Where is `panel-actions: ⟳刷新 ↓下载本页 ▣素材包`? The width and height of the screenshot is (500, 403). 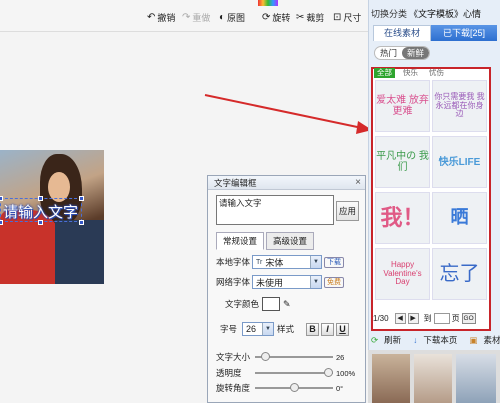 panel-actions: ⟳刷新 ↓下载本页 ▣素材包 is located at coordinates (434, 340).